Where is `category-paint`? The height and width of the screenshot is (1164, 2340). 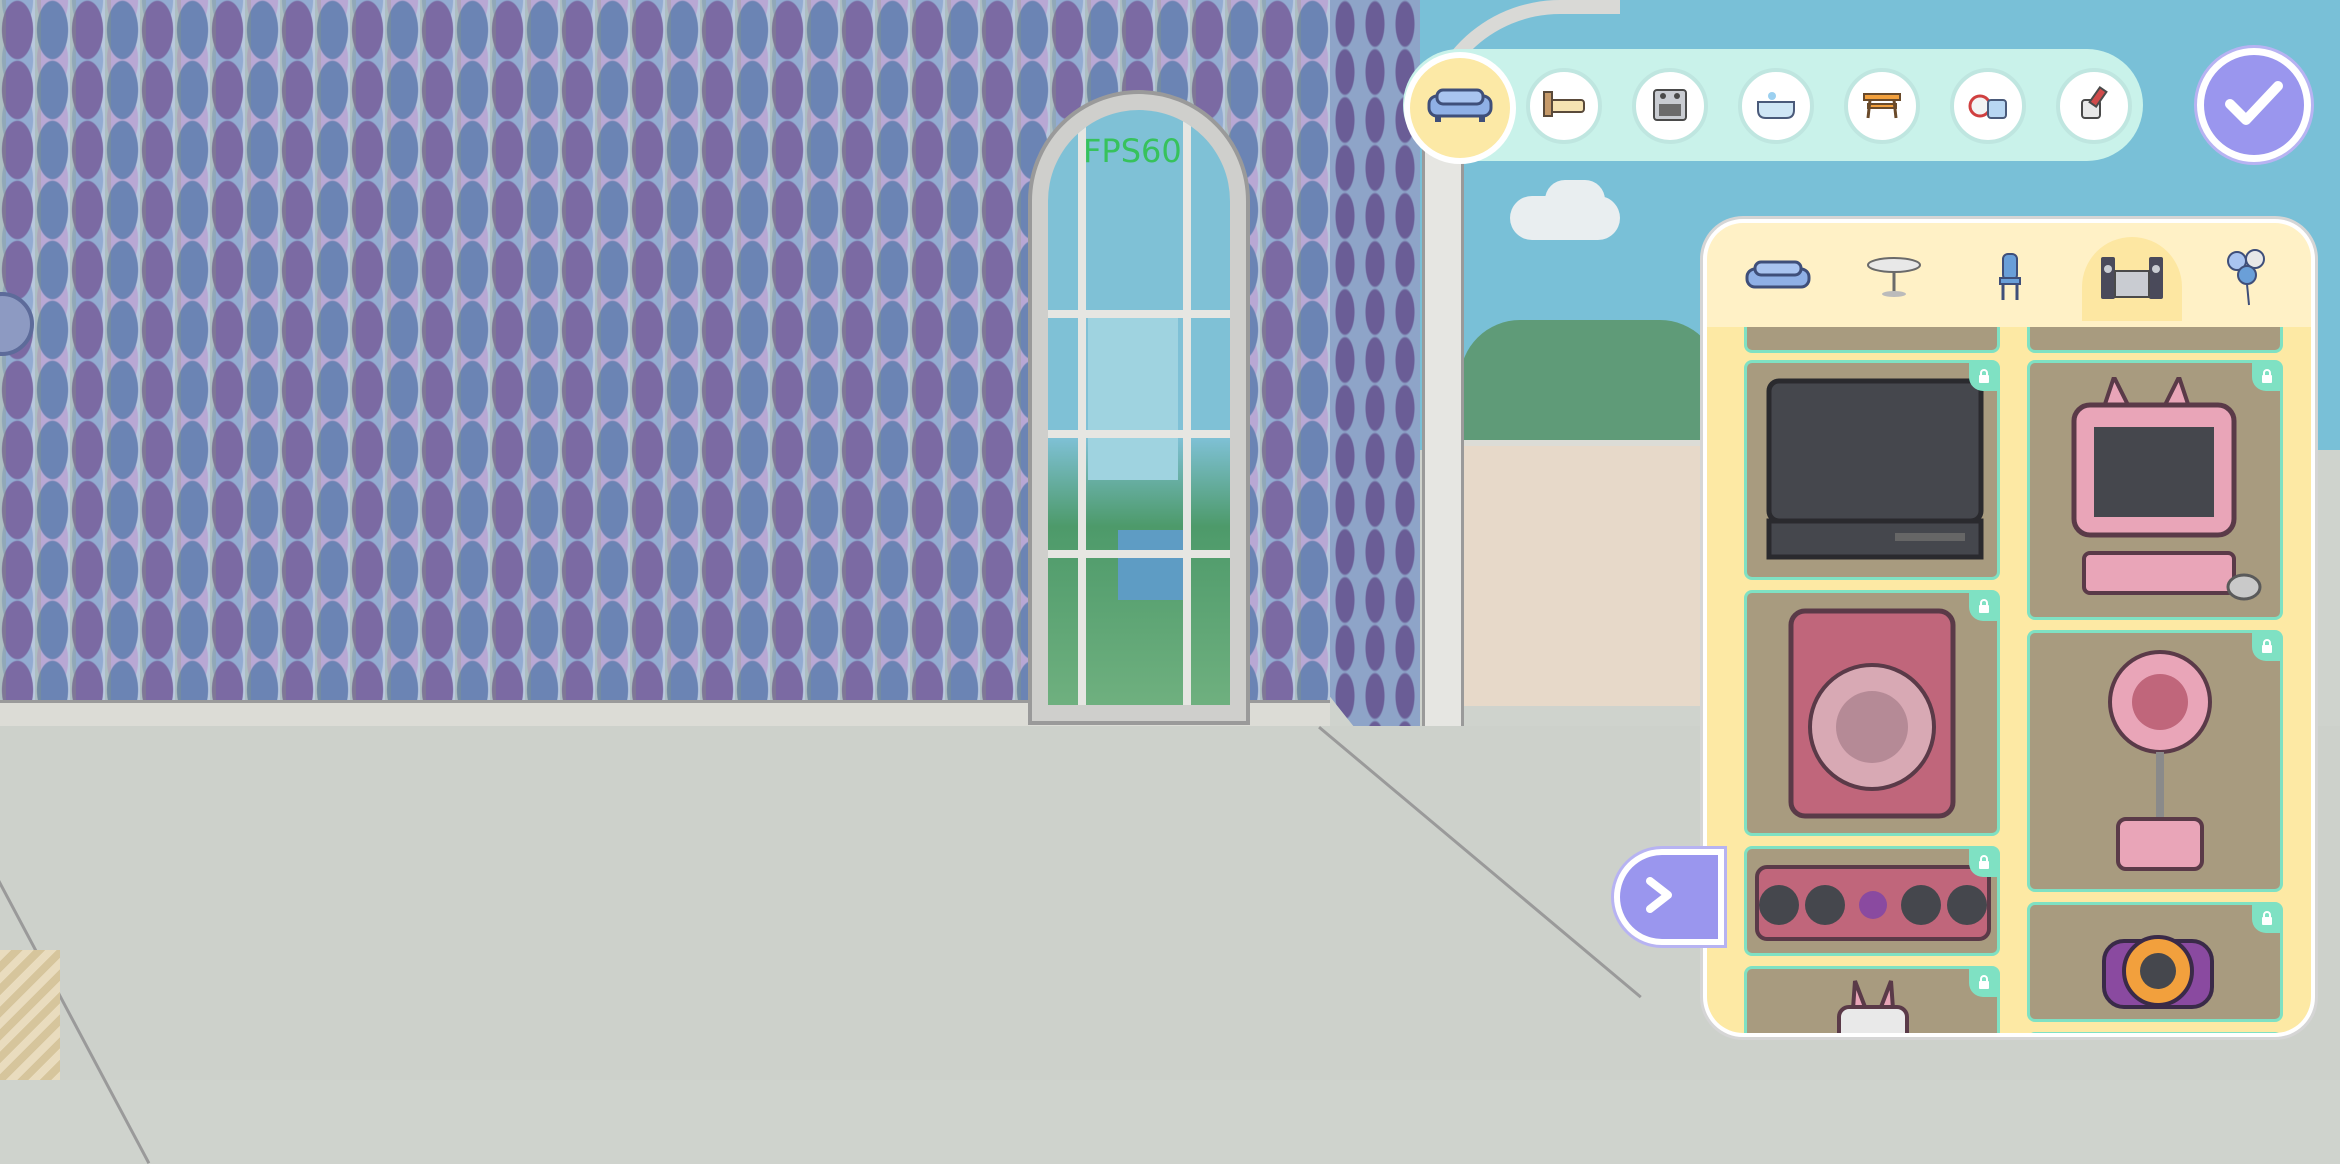 category-paint is located at coordinates (2094, 106).